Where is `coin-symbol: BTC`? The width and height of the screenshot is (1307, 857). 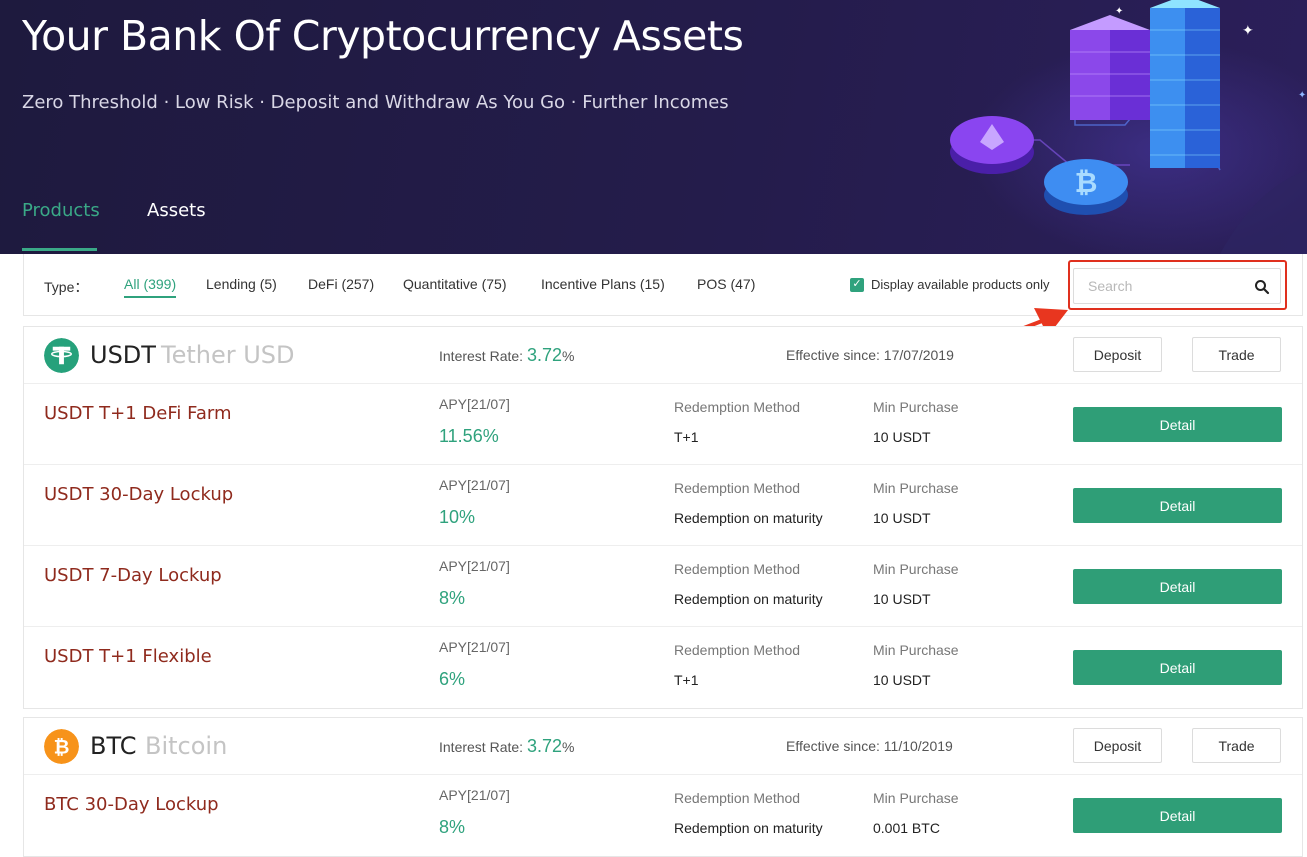 coin-symbol: BTC is located at coordinates (113, 746).